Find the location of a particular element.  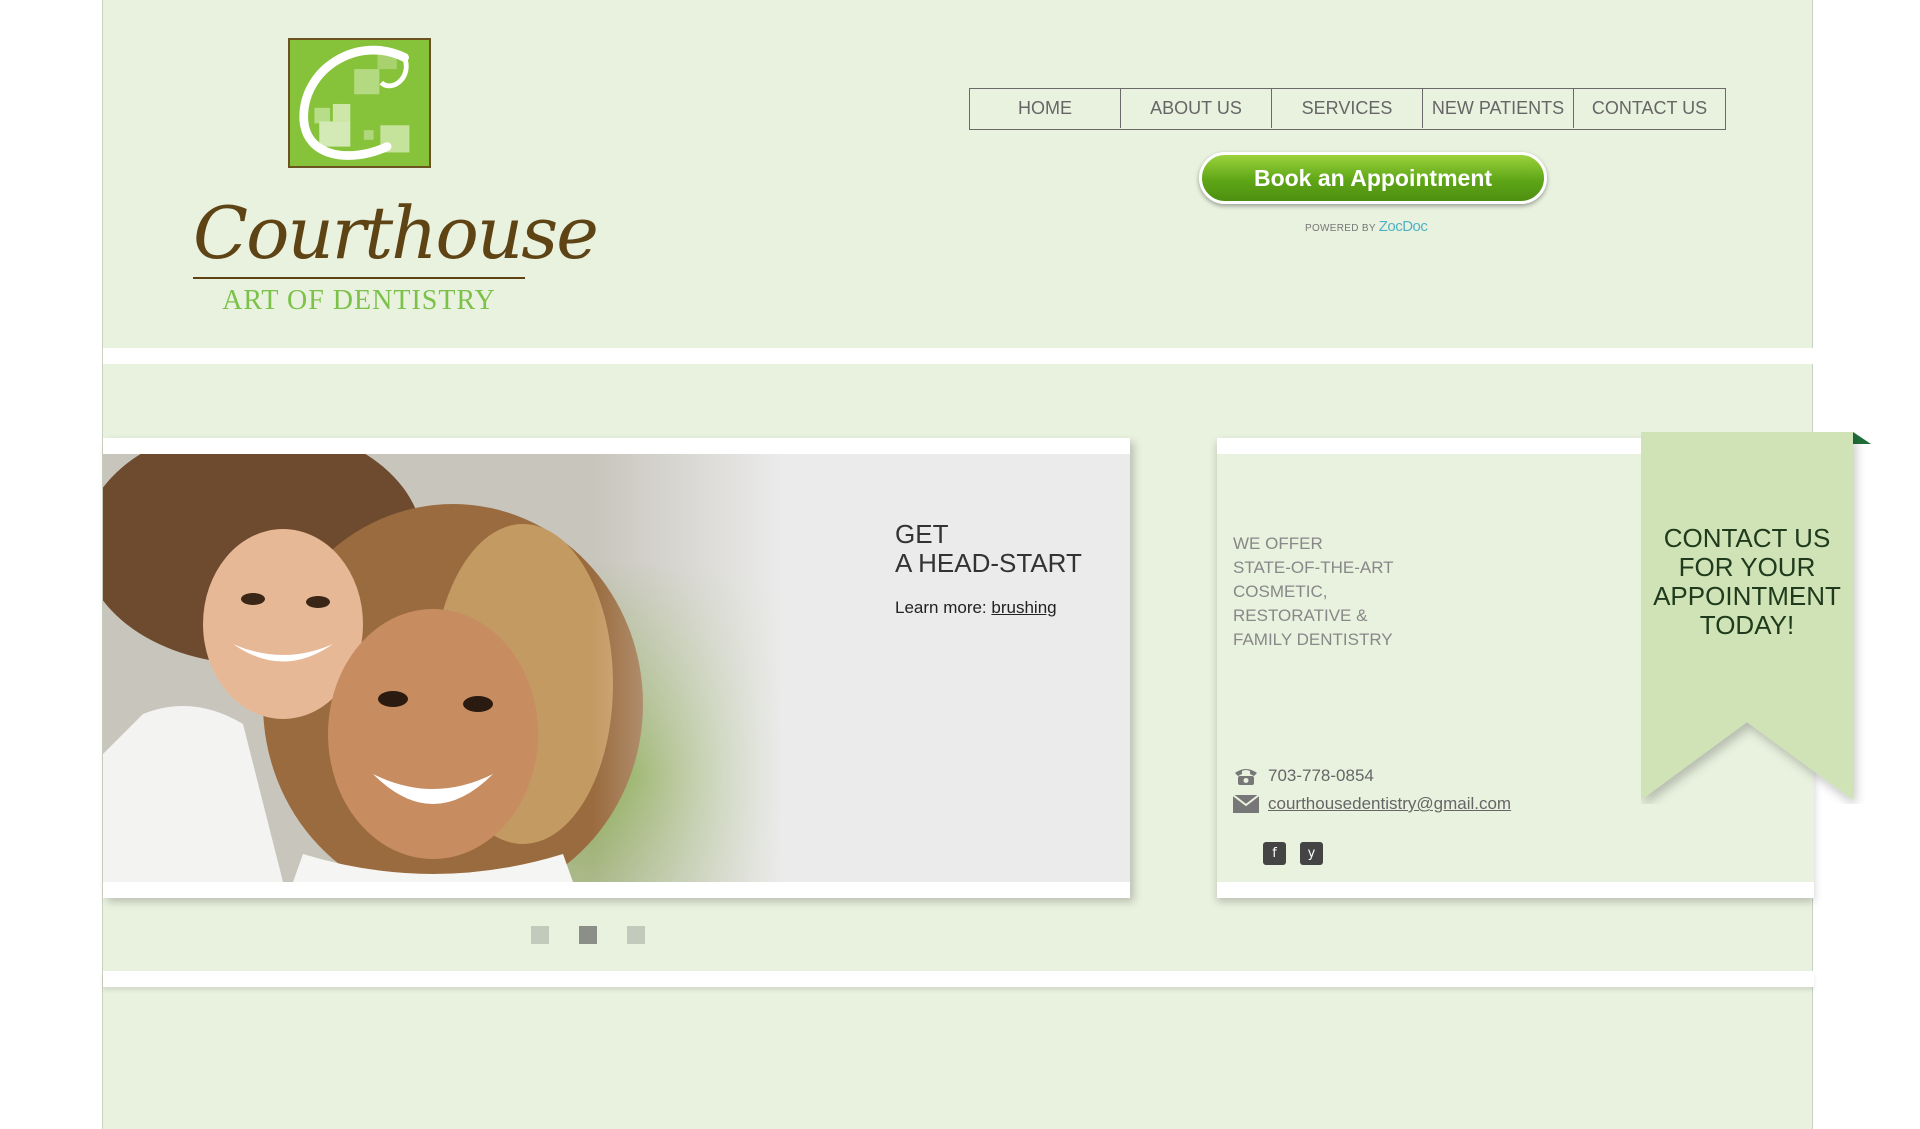

powered-by-label: POWERED BY is located at coordinates (1340, 228).